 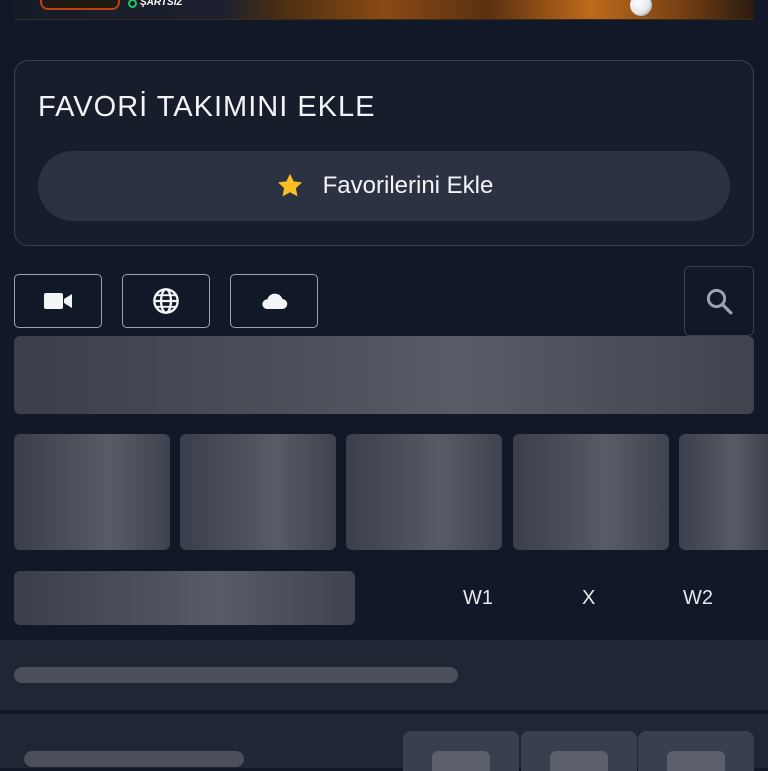 I want to click on promo-banner-tag-text: ŞARTSIZ, so click(x=161, y=4).